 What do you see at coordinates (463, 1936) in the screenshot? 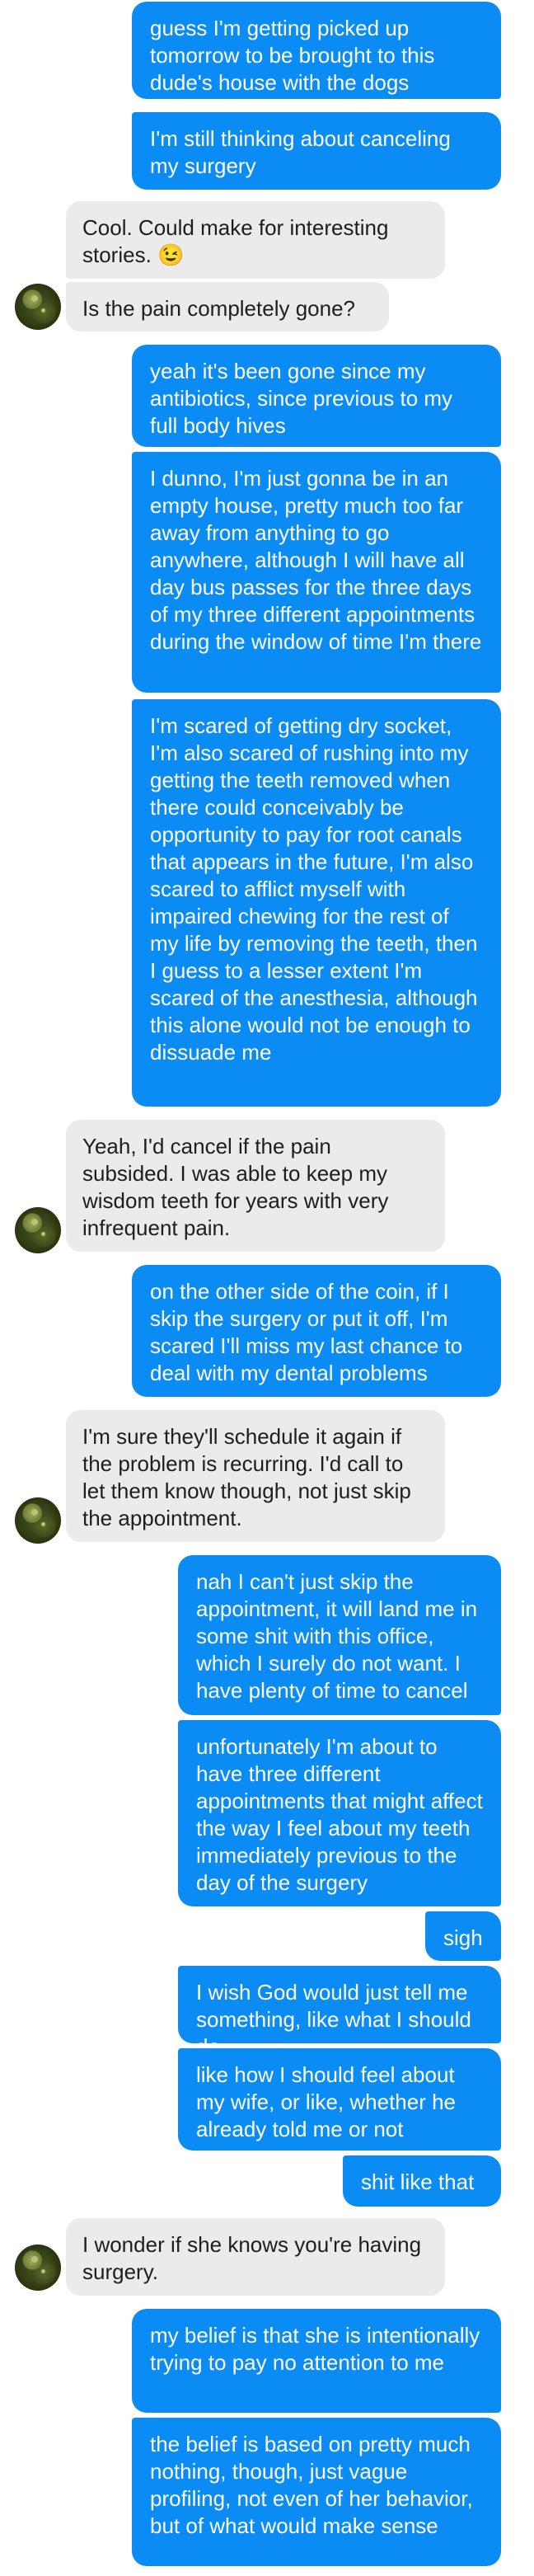
I see `outgoing-message: sigh` at bounding box center [463, 1936].